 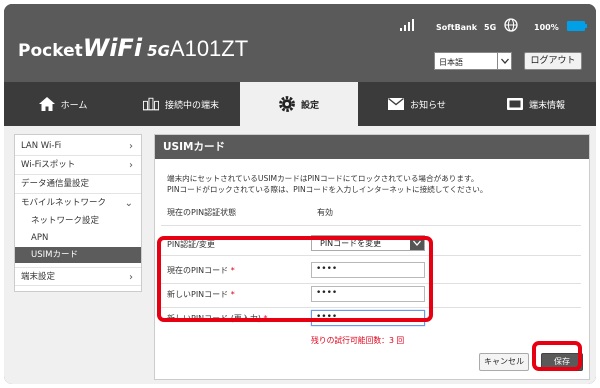 I want to click on home-icon, so click(x=46, y=104).